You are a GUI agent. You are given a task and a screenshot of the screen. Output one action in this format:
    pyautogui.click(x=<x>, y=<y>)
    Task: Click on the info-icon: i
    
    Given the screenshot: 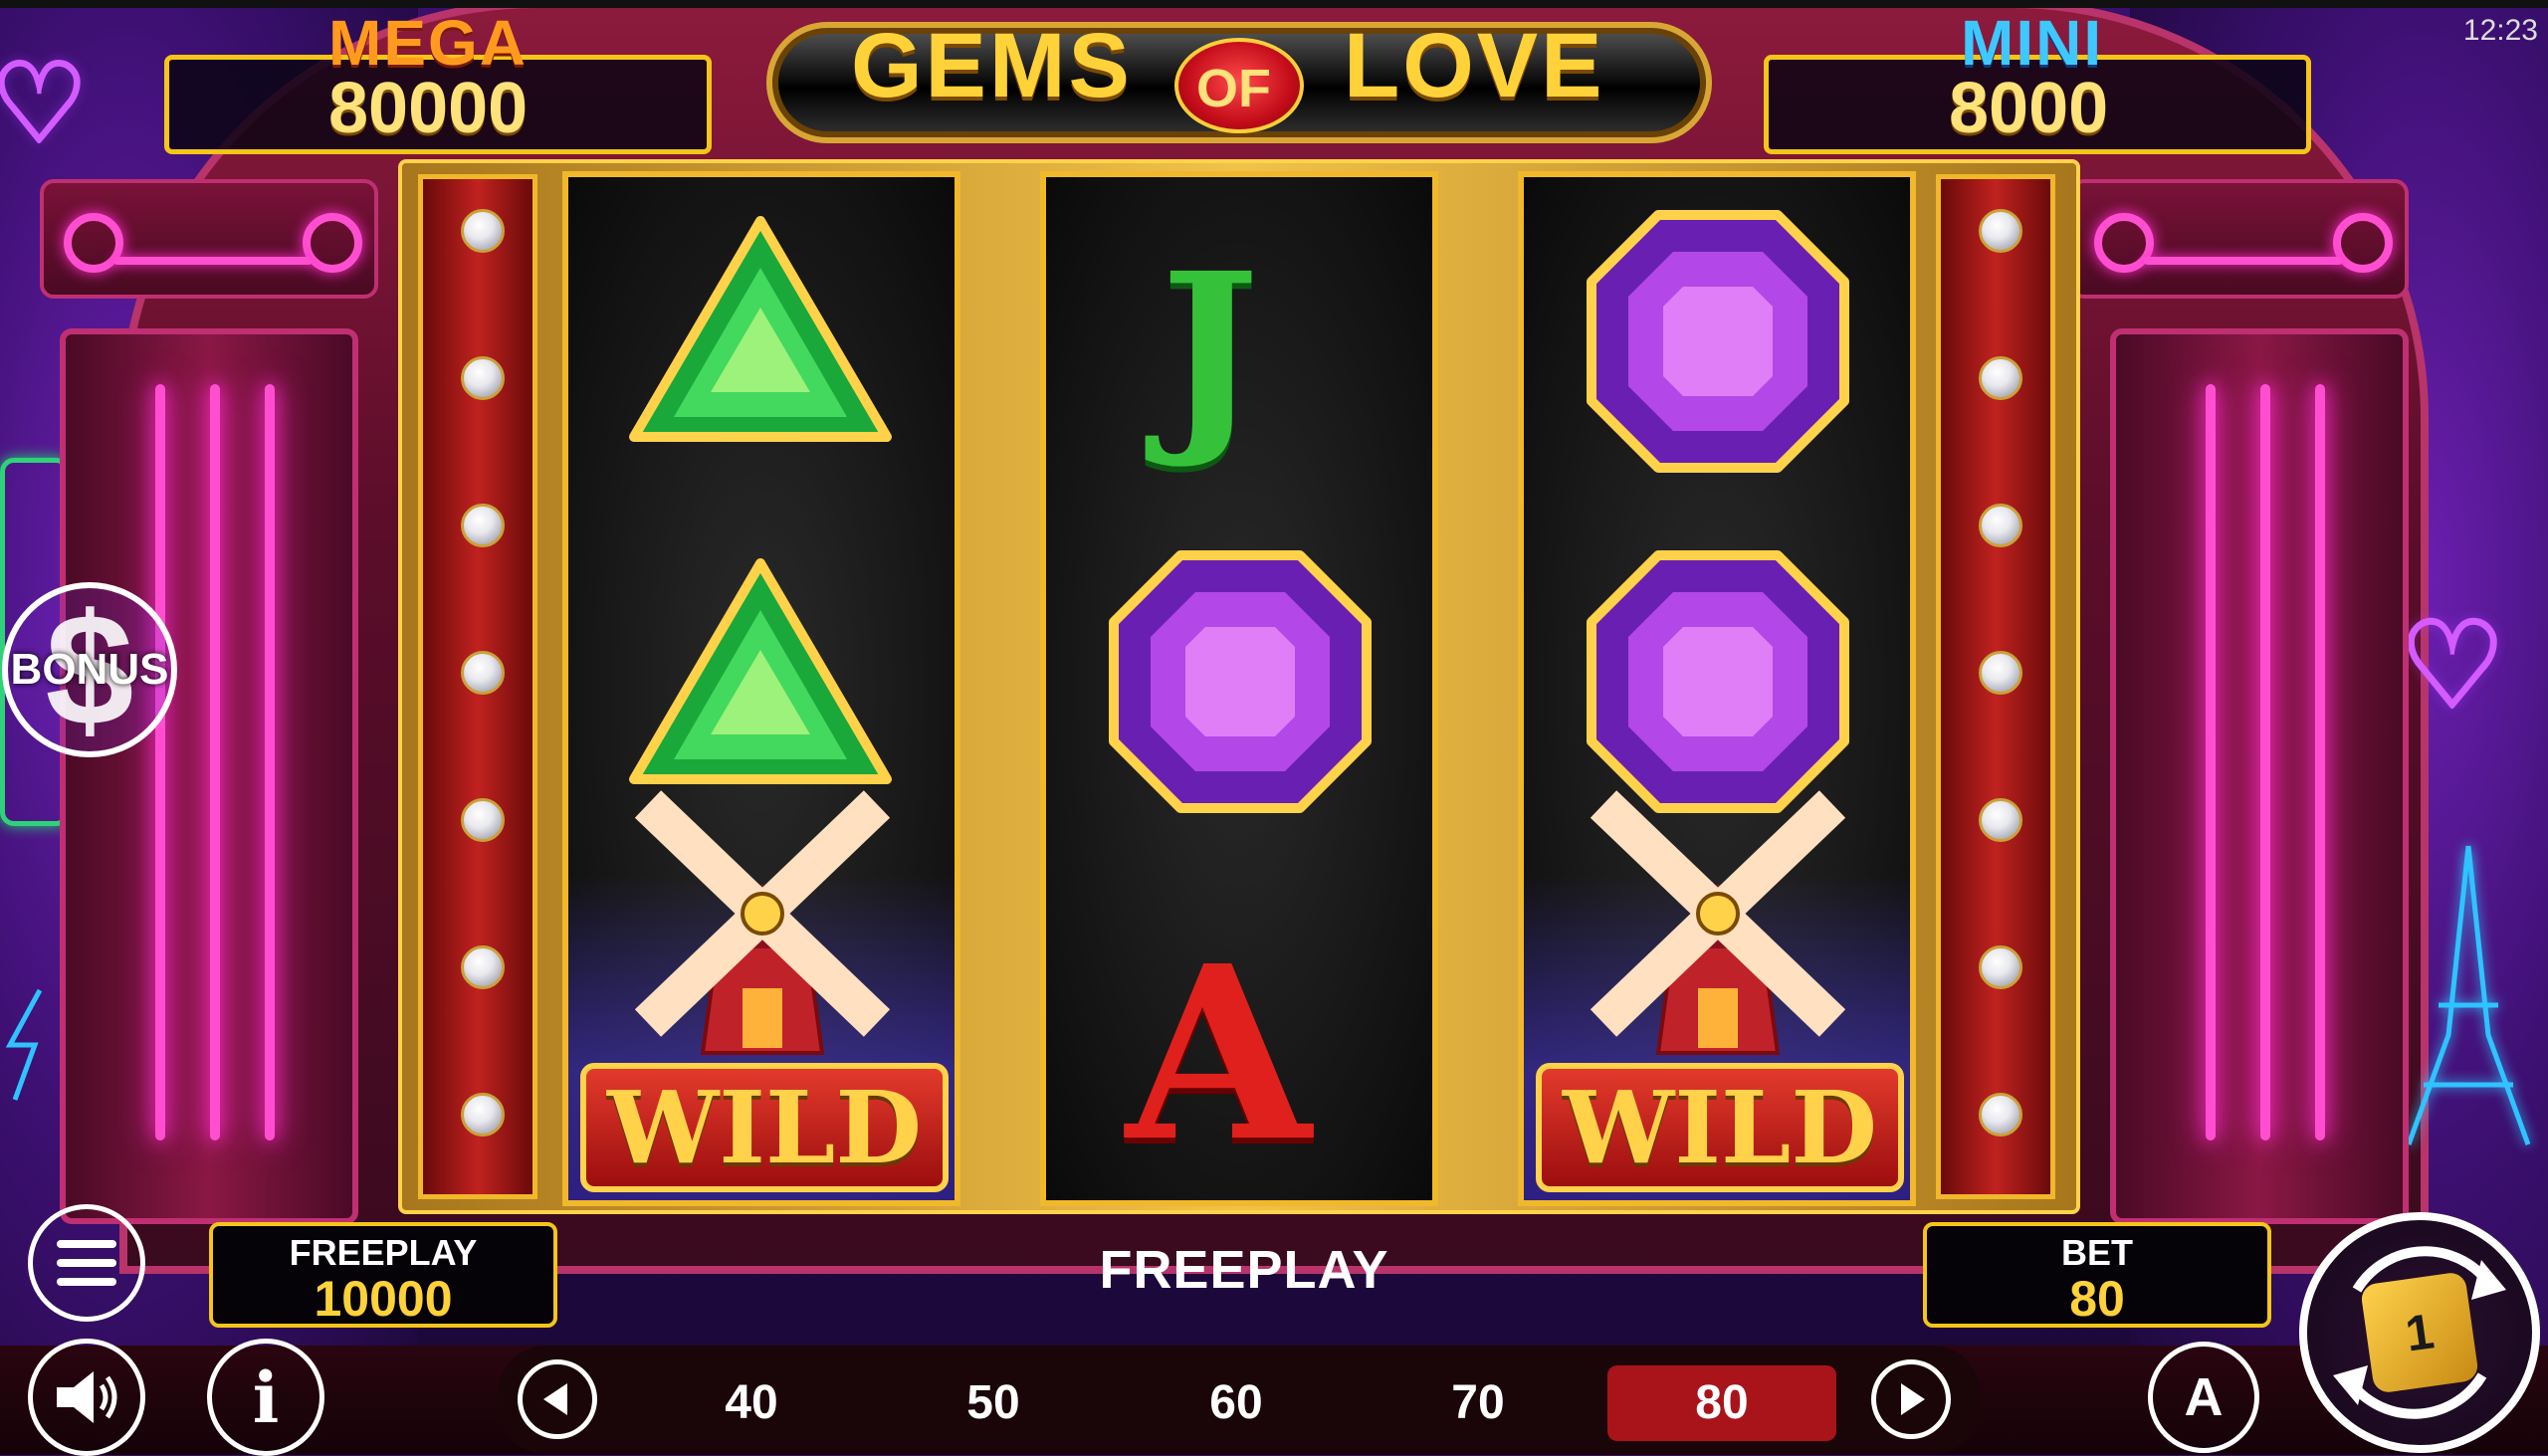 What is the action you would take?
    pyautogui.click(x=266, y=1397)
    